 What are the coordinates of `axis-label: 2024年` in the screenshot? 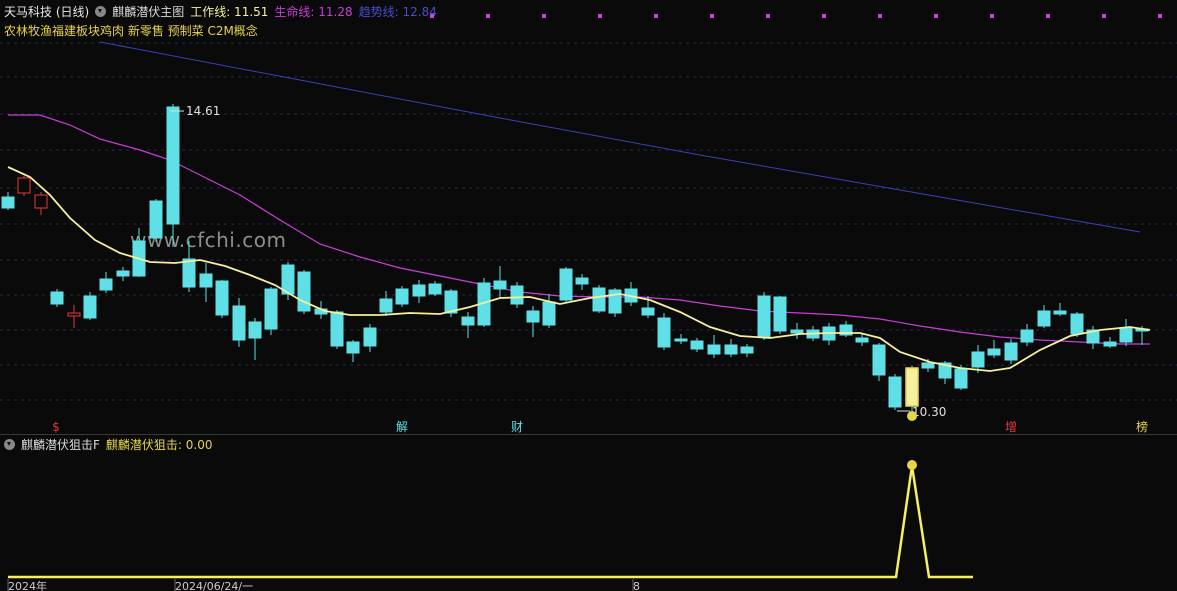 It's located at (27, 585).